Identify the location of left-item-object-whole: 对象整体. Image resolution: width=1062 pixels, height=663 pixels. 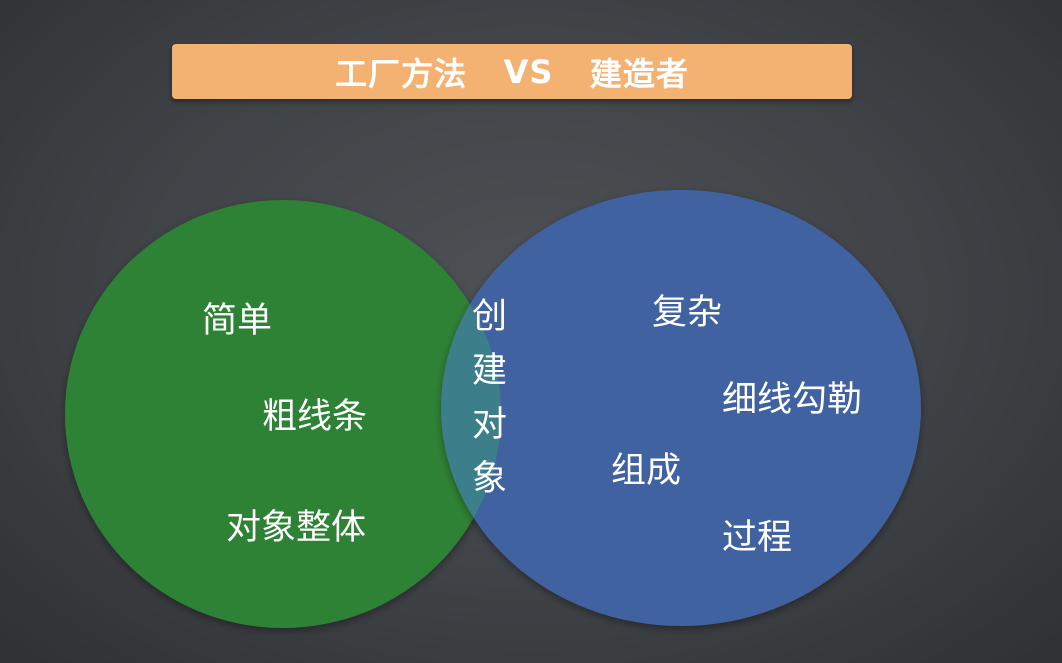
(296, 528).